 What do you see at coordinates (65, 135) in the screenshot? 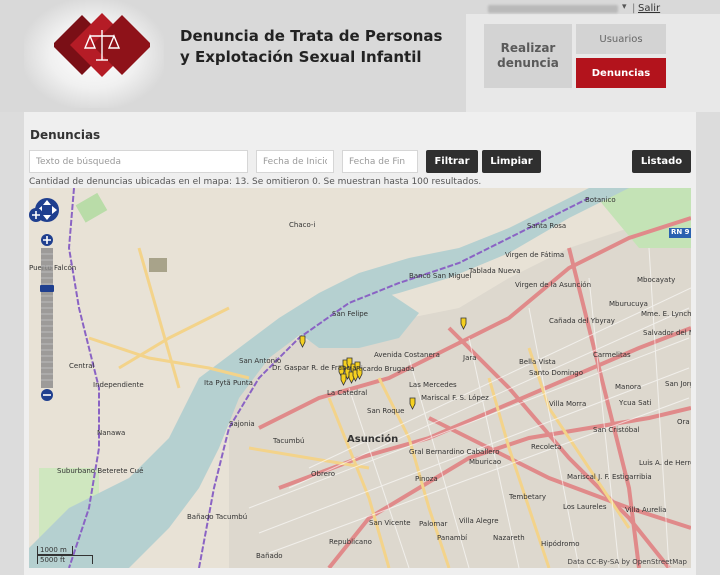
I see `page-title: Denuncias` at bounding box center [65, 135].